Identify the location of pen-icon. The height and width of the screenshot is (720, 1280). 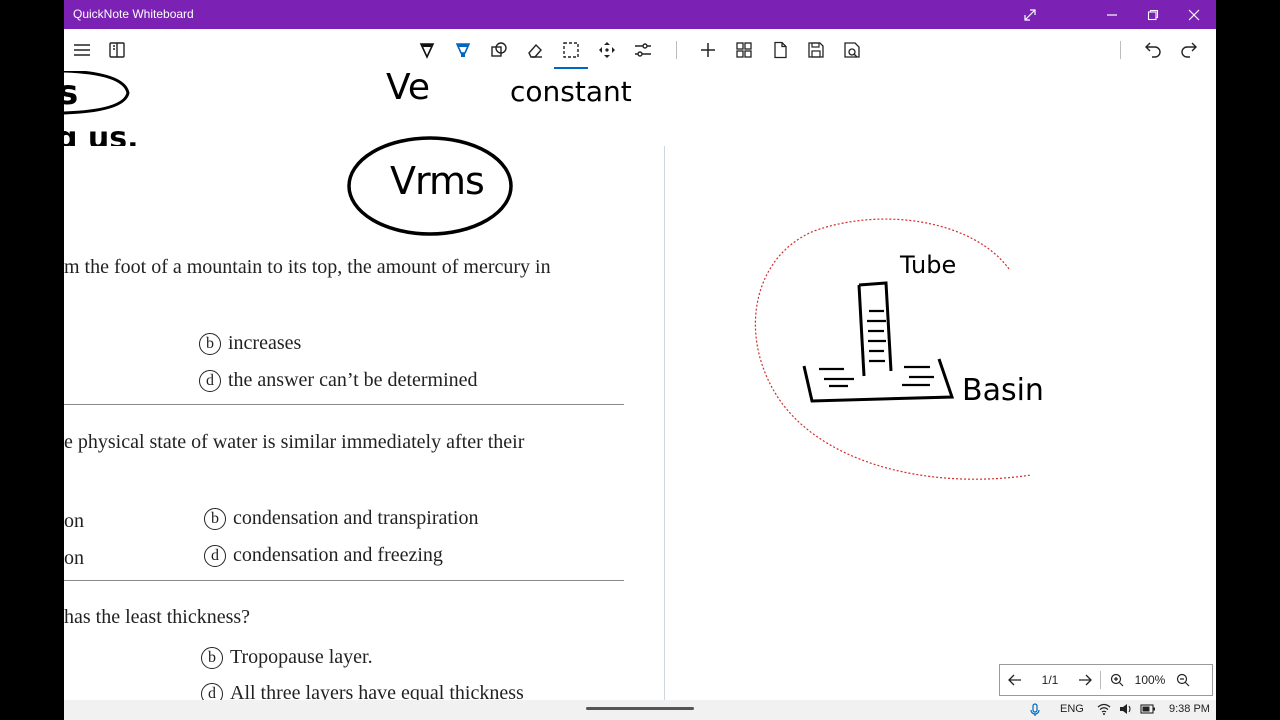
(427, 50).